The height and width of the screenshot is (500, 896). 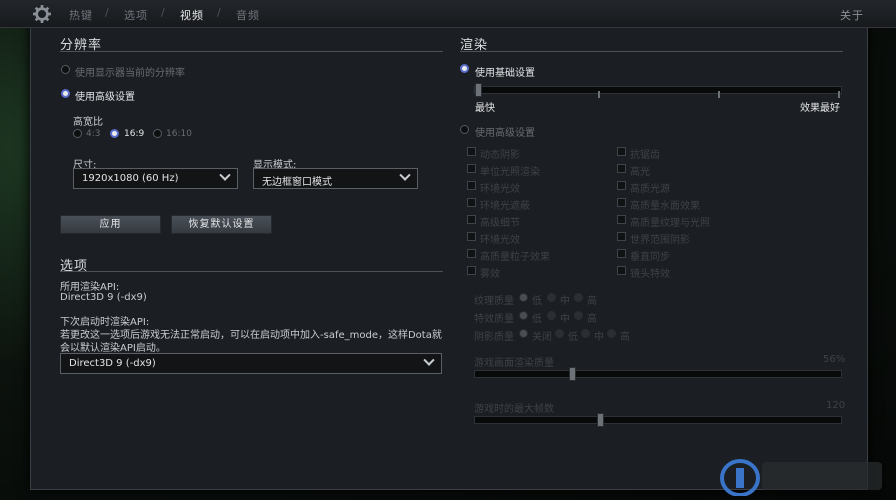 What do you see at coordinates (490, 274) in the screenshot?
I see `left-checkbox-label: 雾效` at bounding box center [490, 274].